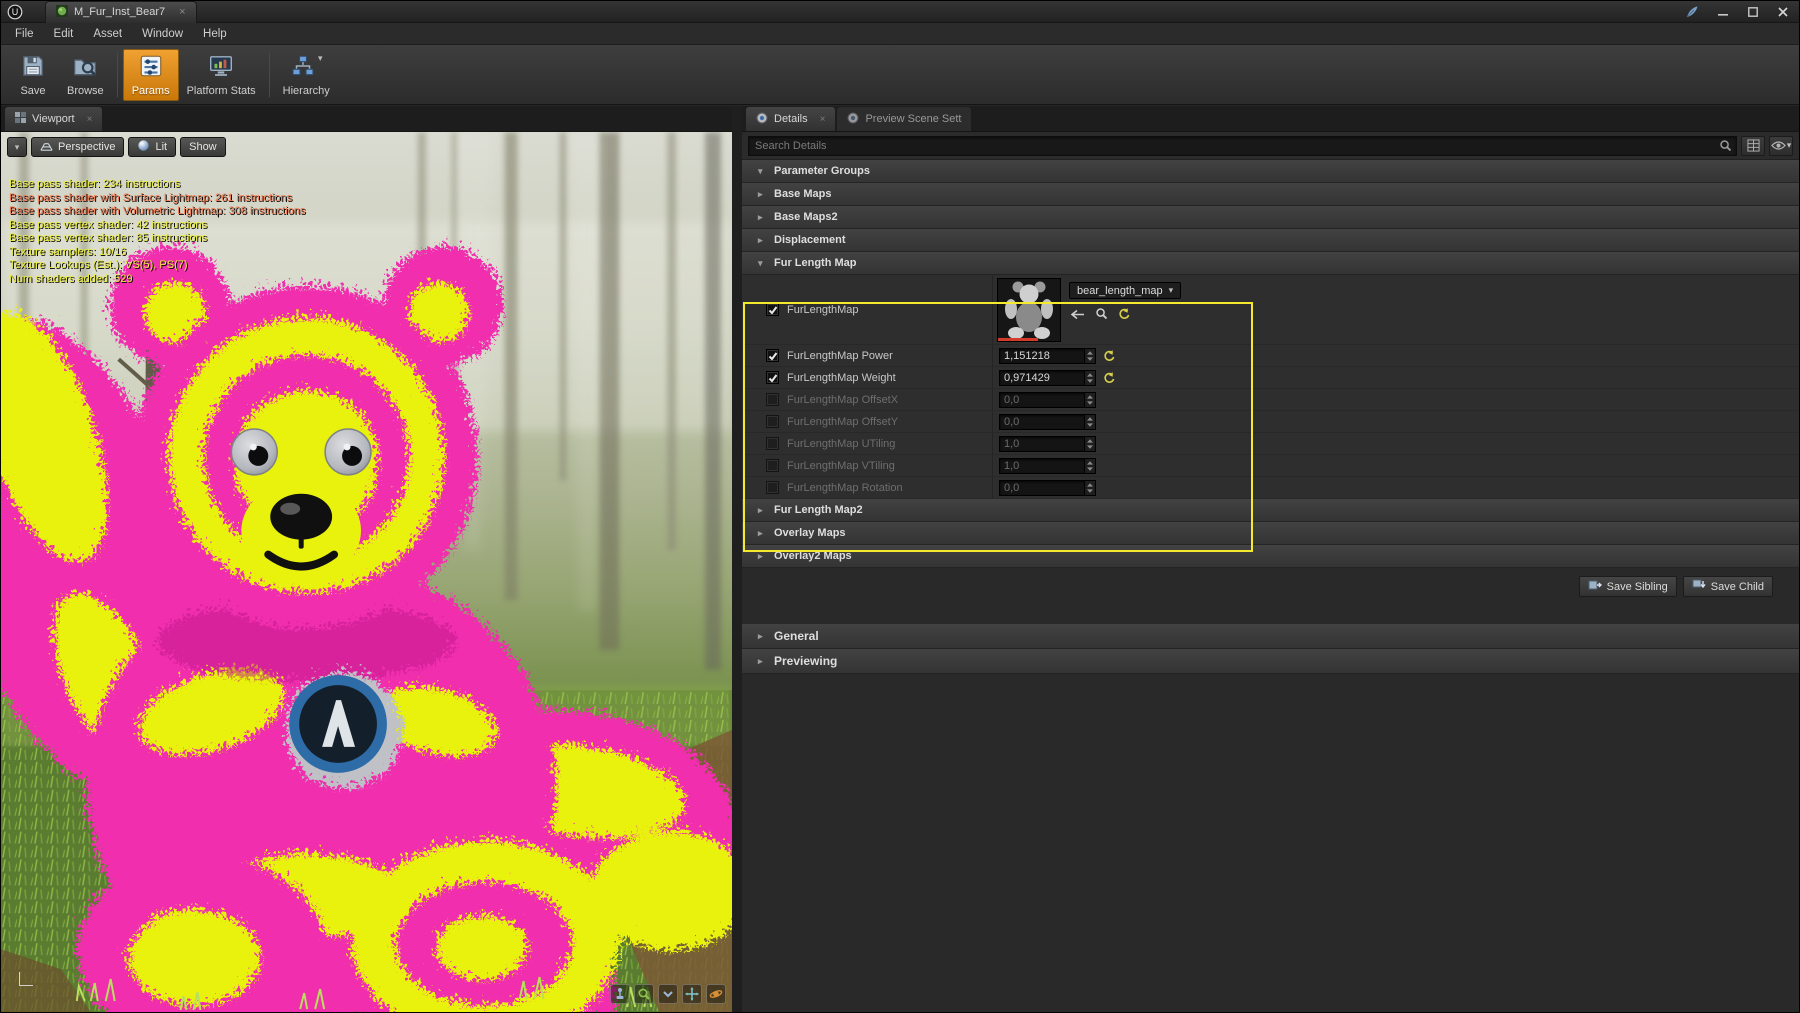 This screenshot has width=1800, height=1013. What do you see at coordinates (1270, 510) in the screenshot?
I see `category-fur-length-map2: ▸ Fur Length Map2` at bounding box center [1270, 510].